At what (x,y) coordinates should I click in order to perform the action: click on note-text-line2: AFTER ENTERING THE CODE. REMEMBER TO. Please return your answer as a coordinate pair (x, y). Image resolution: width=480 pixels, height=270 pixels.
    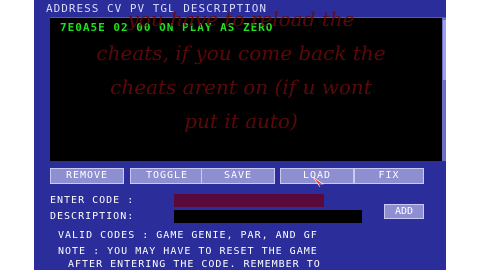
    Looking at the image, I should click on (194, 264).